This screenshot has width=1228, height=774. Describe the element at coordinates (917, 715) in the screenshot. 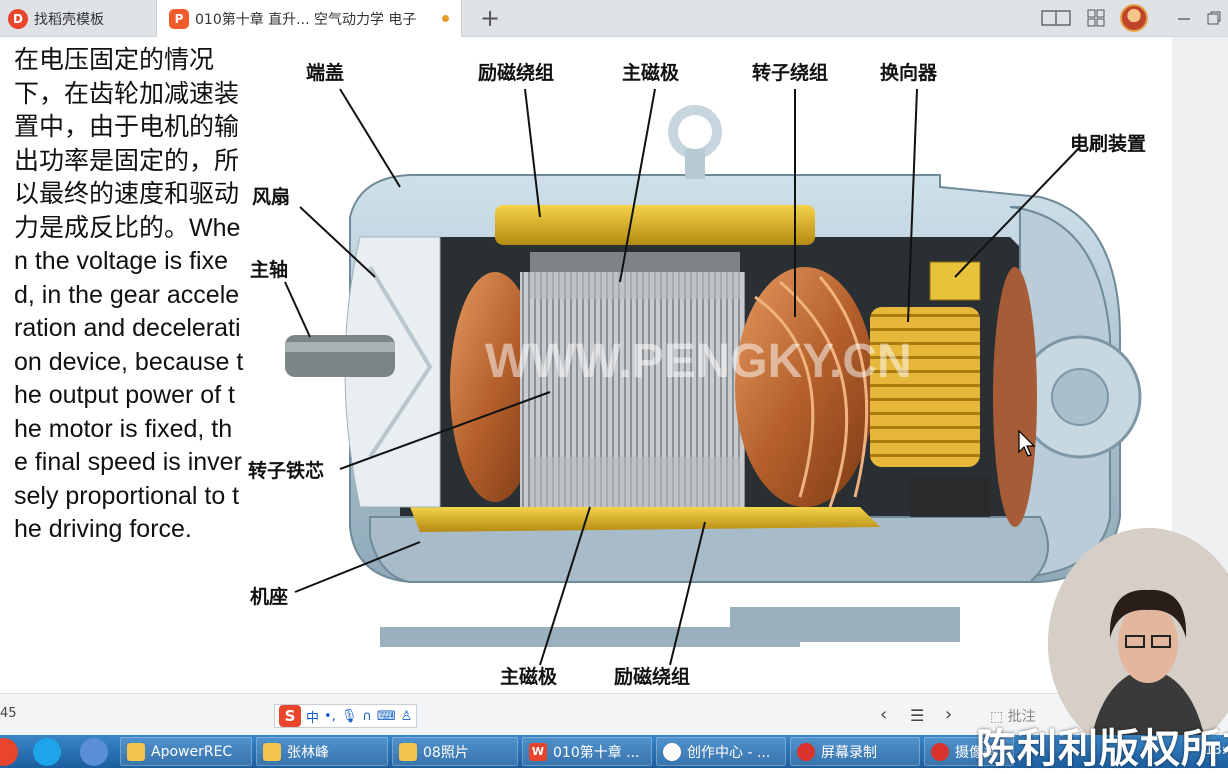

I see `slide-list-icon: ☰` at that location.